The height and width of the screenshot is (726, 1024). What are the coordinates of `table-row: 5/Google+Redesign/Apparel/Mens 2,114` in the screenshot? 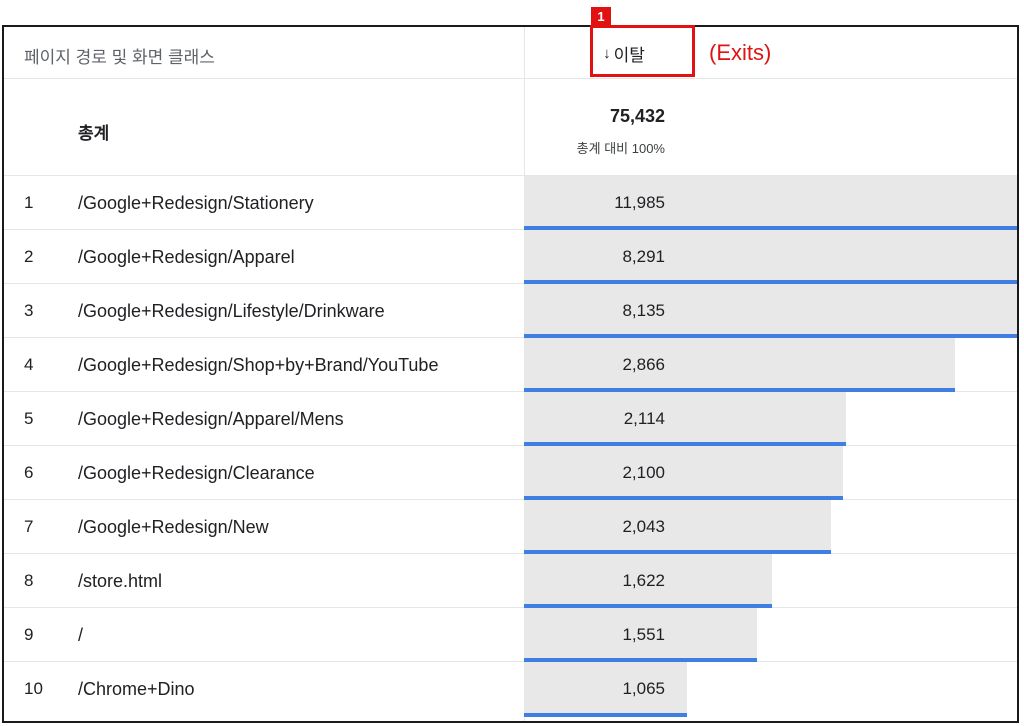 It's located at (510, 419).